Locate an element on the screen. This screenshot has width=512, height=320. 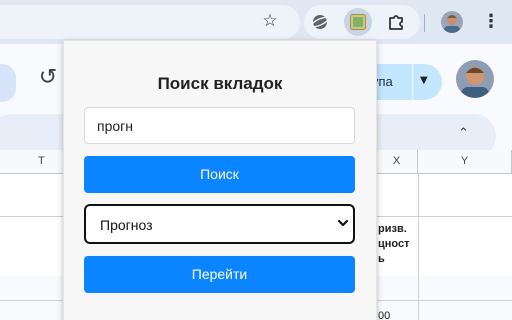
tab-search-glyph is located at coordinates (358, 22).